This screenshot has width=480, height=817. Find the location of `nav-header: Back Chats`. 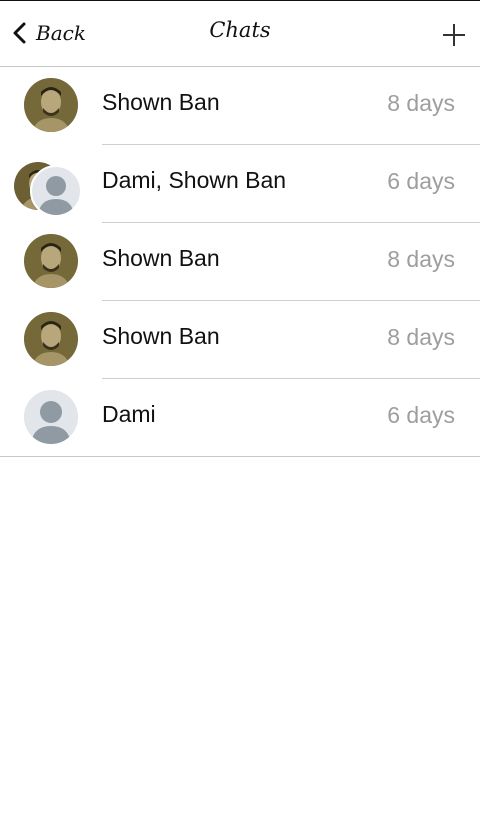

nav-header: Back Chats is located at coordinates (240, 34).